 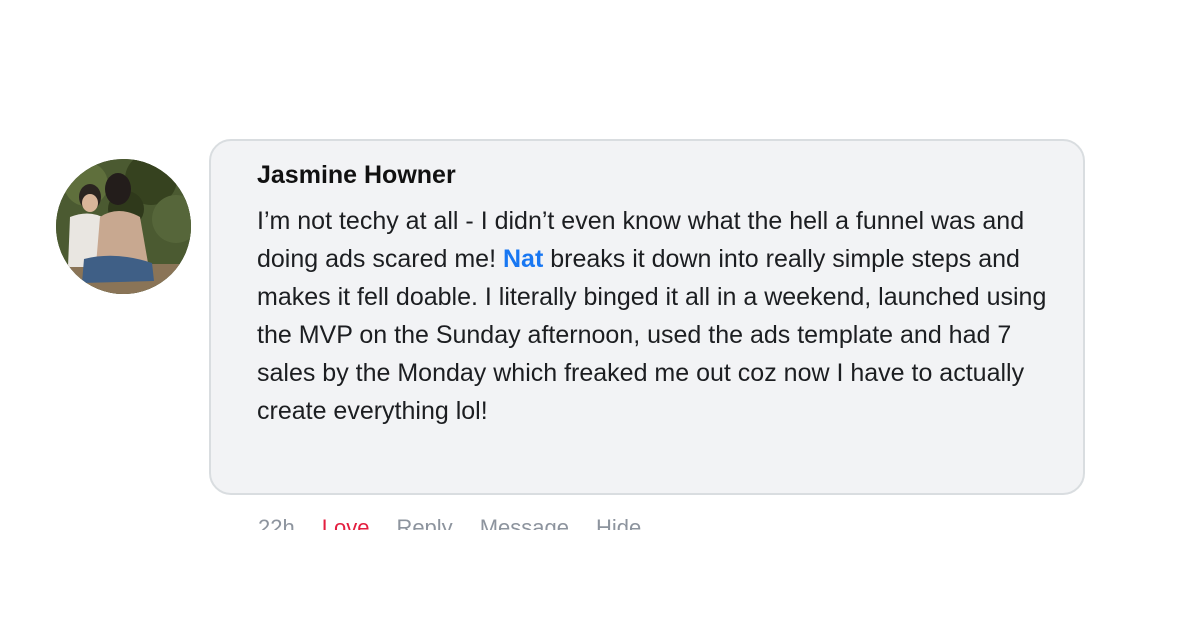 I want to click on mention-link: Nat, so click(x=523, y=259).